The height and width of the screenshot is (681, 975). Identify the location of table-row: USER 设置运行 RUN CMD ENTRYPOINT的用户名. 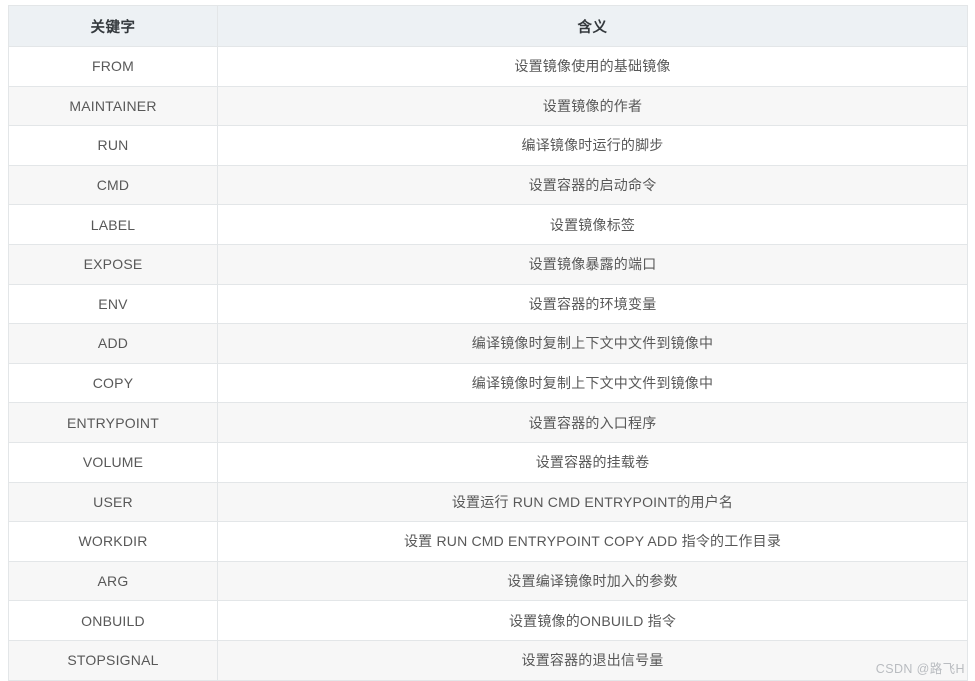
(488, 502).